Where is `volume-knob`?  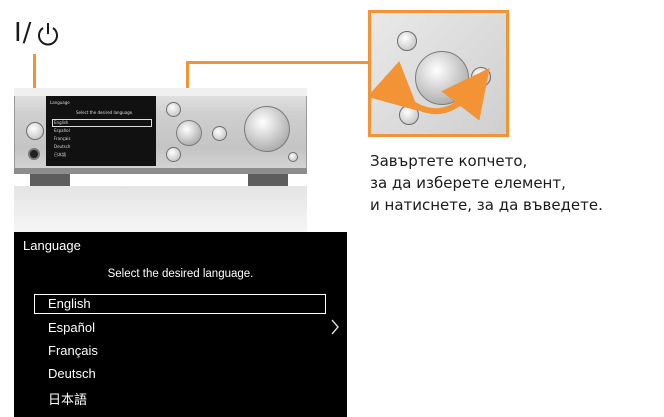
volume-knob is located at coordinates (267, 129).